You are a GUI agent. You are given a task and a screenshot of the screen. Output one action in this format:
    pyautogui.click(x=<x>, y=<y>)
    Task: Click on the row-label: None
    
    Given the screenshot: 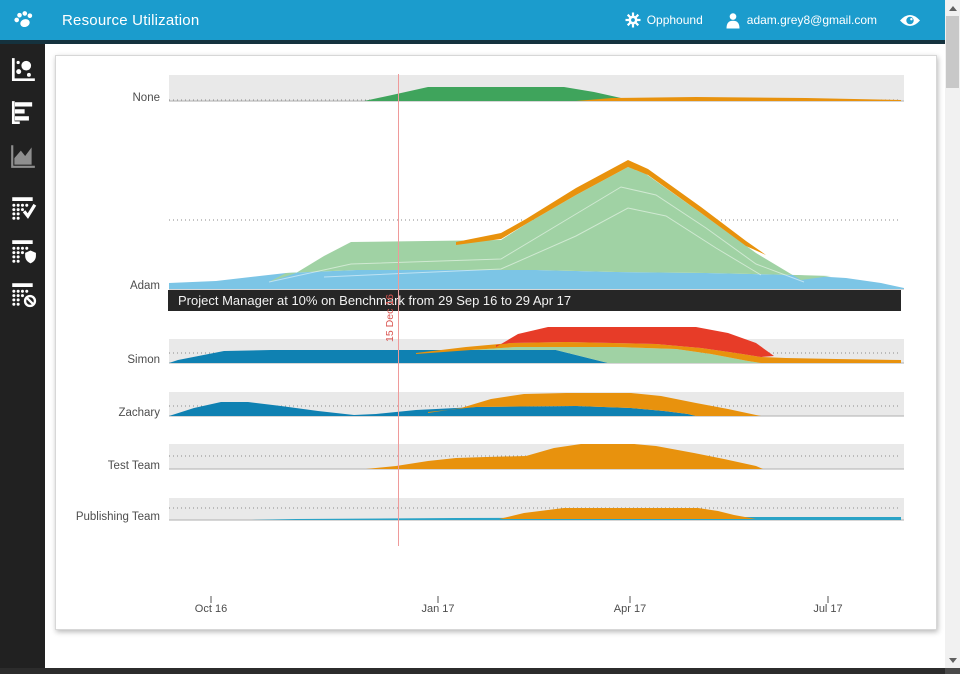 What is the action you would take?
    pyautogui.click(x=146, y=98)
    